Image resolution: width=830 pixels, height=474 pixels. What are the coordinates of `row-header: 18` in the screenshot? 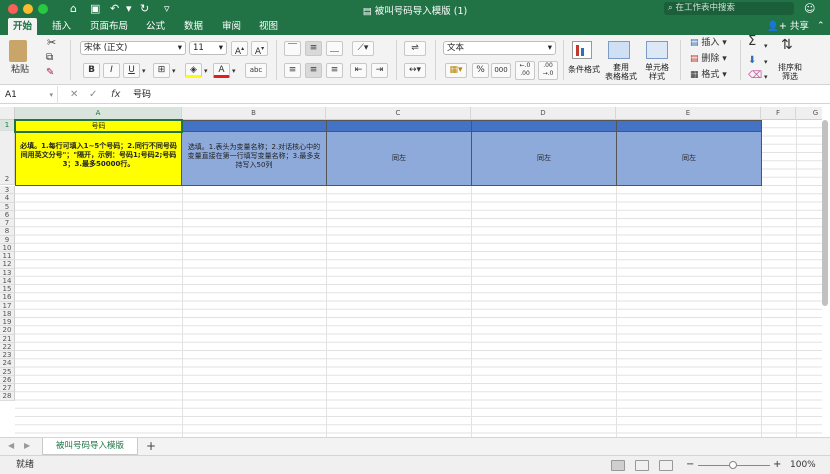 It's located at (7, 313).